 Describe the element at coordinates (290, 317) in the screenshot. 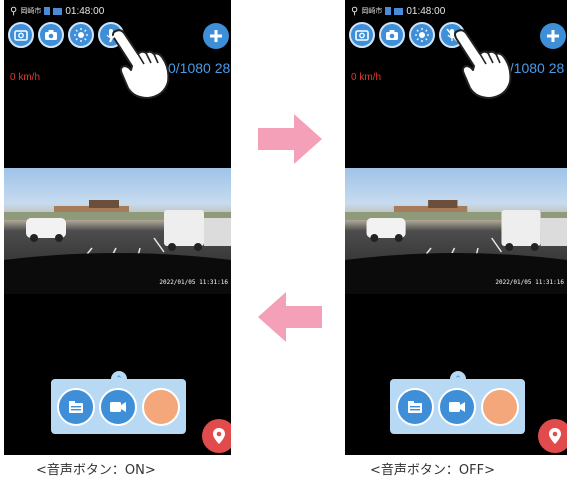

I see `arrow-left-icon` at that location.